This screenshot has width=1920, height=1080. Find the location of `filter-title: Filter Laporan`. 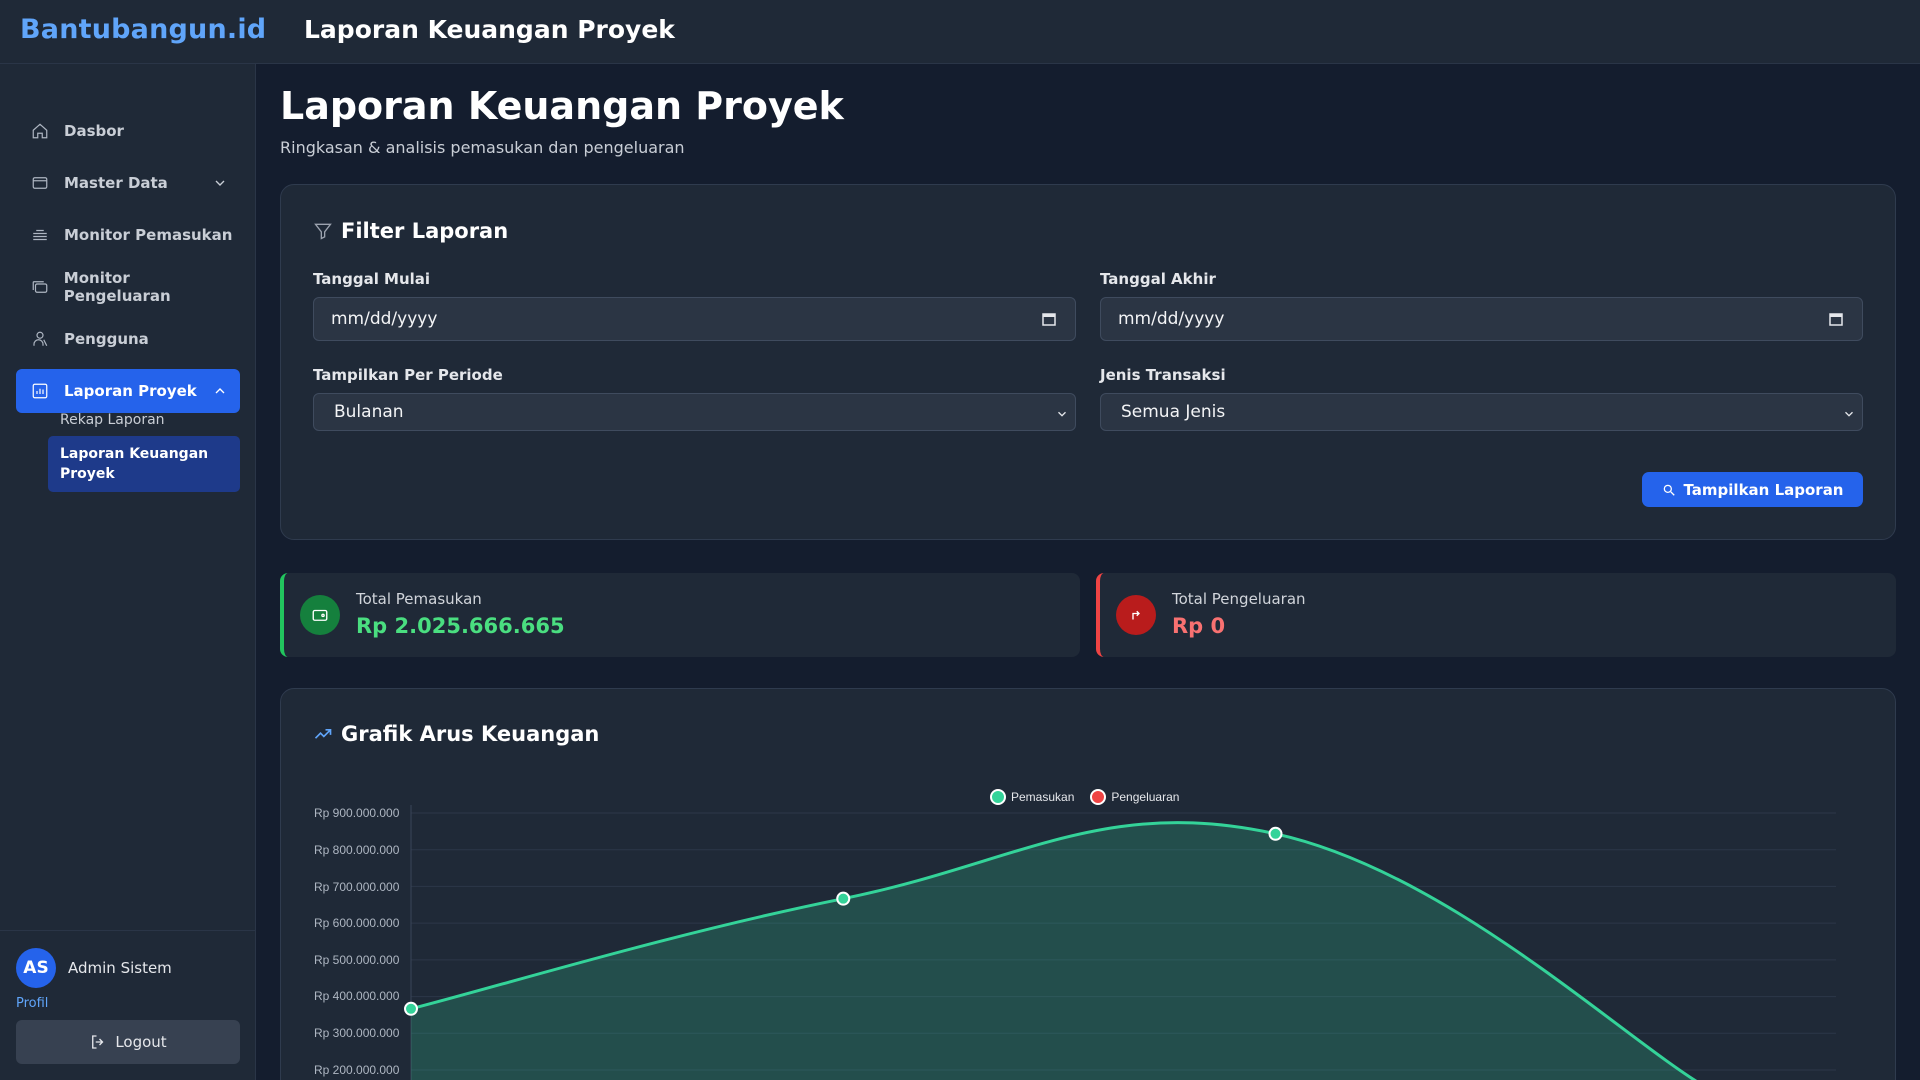

filter-title: Filter Laporan is located at coordinates (410, 231).